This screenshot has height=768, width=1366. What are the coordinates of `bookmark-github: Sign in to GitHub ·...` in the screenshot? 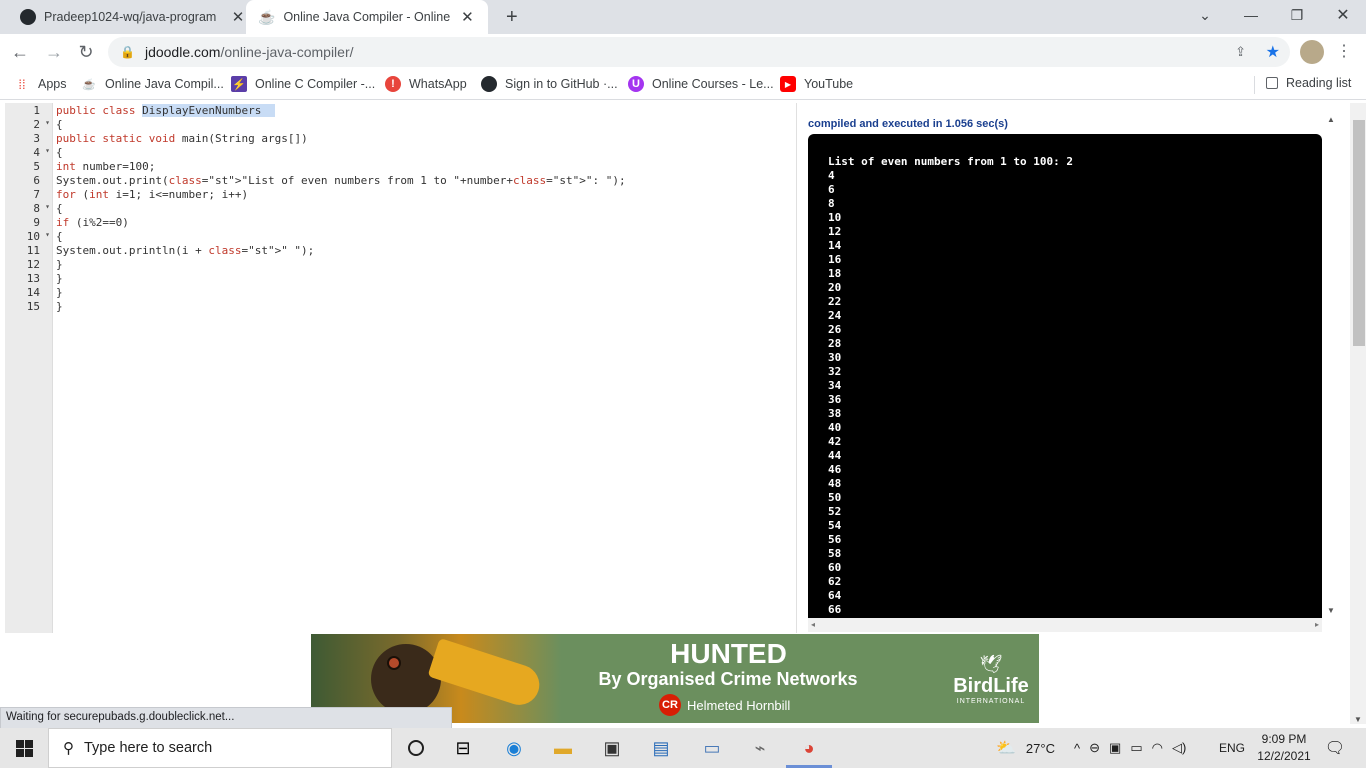 It's located at (549, 84).